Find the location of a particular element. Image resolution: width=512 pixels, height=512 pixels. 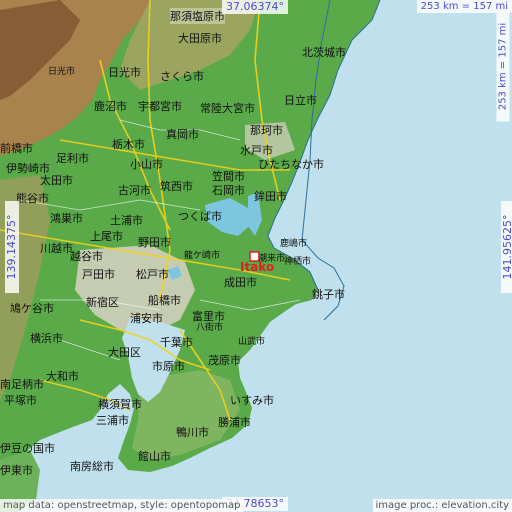

label-koshigaya: 越谷市 is located at coordinates (86, 256).